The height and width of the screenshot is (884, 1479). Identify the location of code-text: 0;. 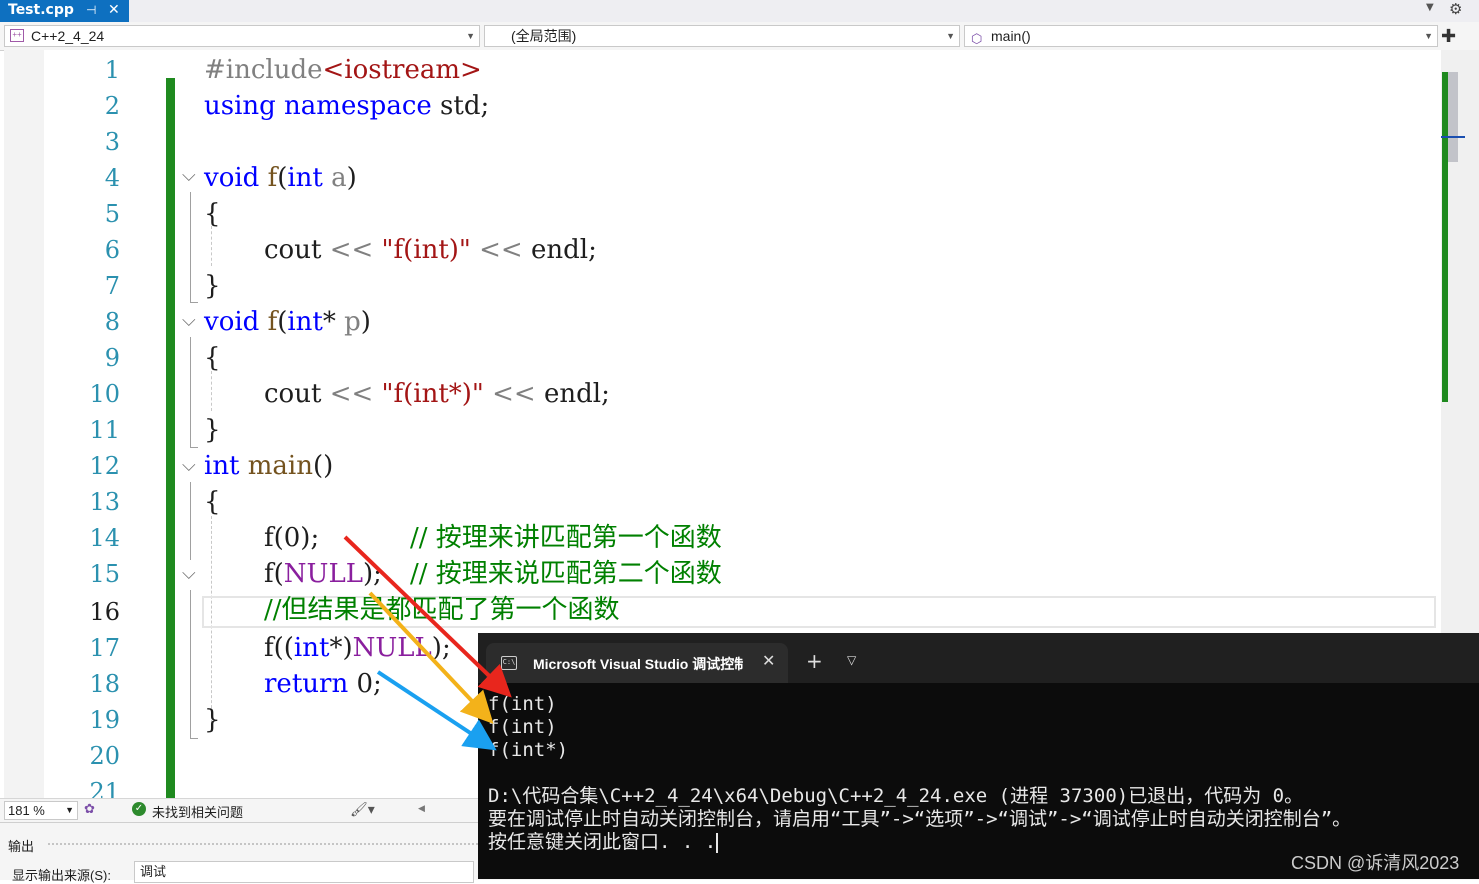
(365, 684).